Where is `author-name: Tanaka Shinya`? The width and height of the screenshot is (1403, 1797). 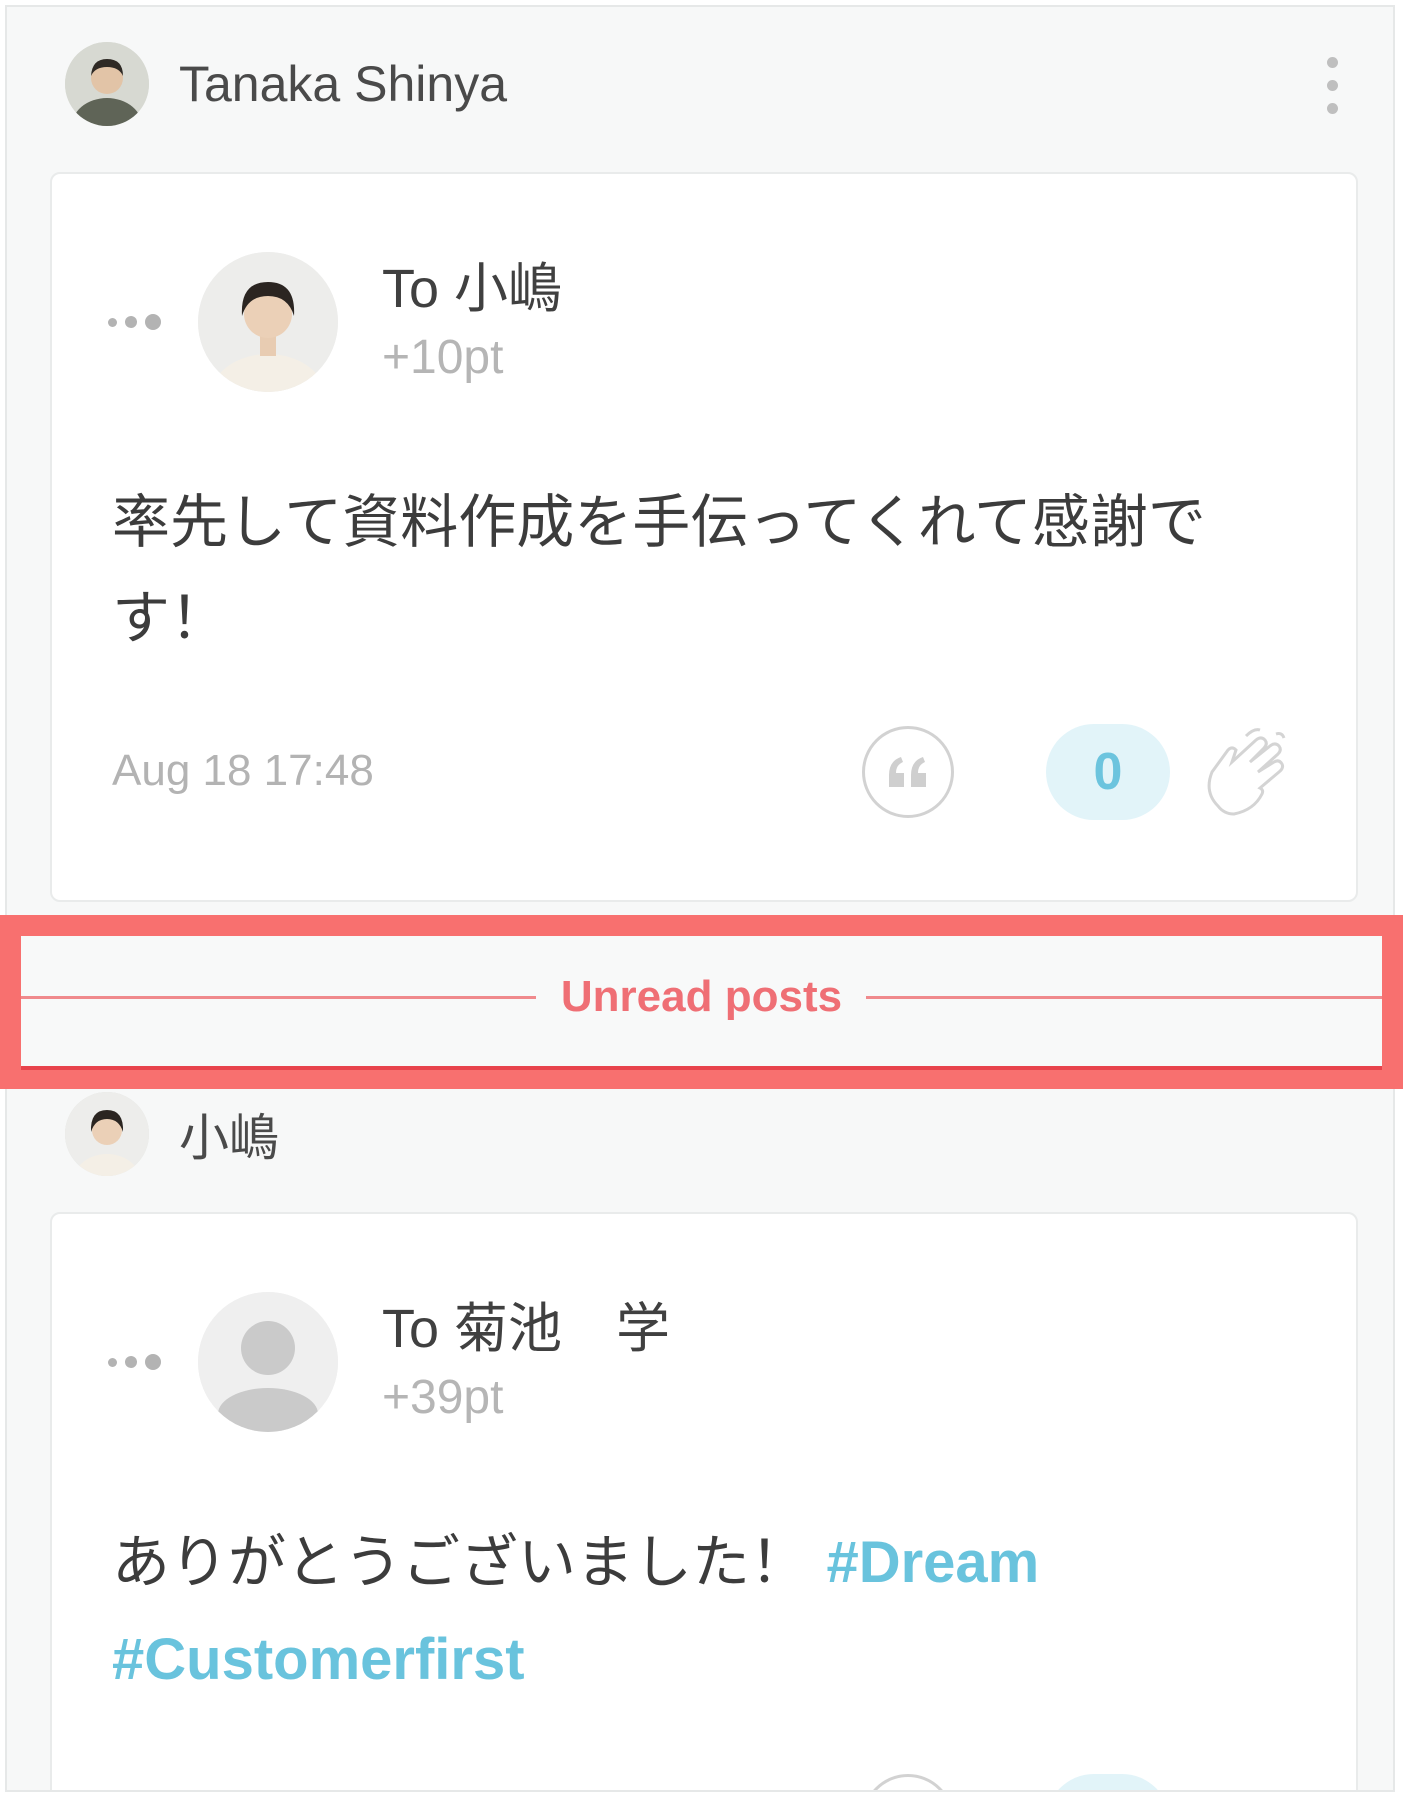 author-name: Tanaka Shinya is located at coordinates (343, 84).